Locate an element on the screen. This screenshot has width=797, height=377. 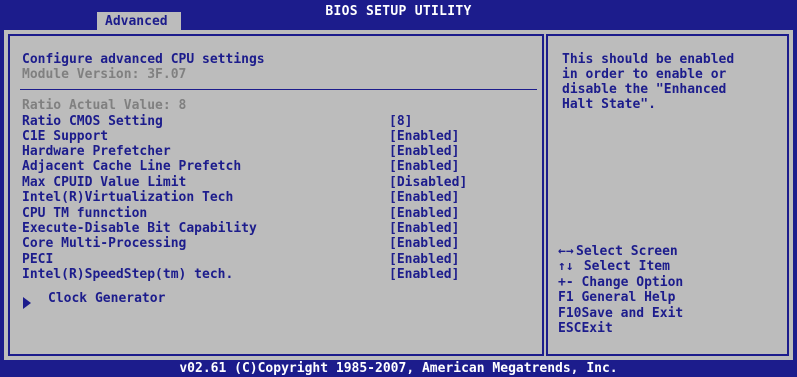
key-save-exit: F10Save and Exit is located at coordinates (620, 313).